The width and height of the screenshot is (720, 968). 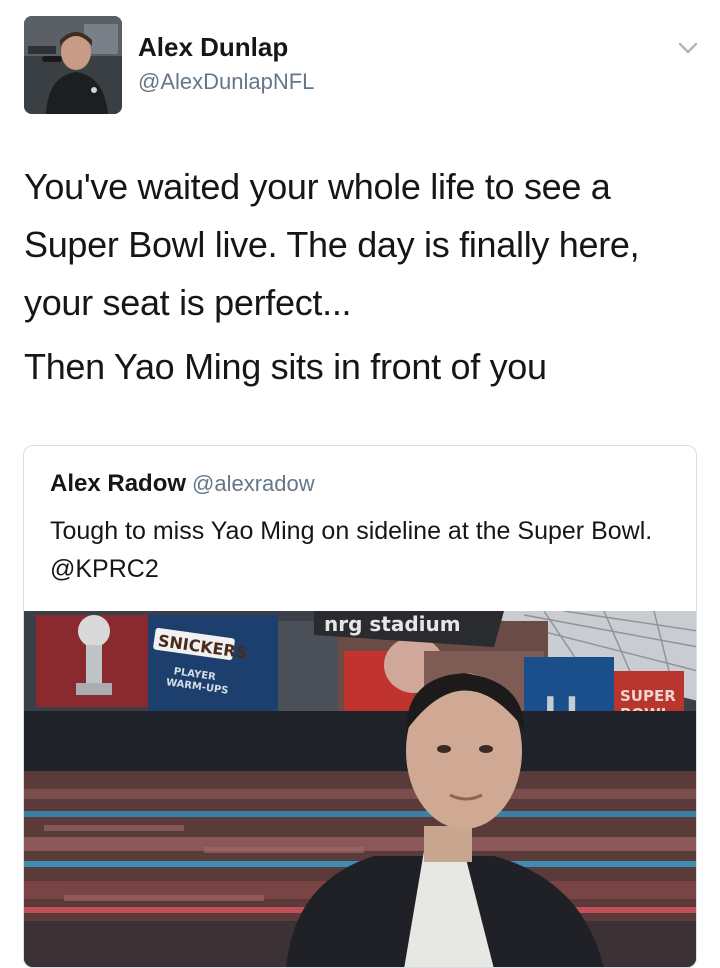 I want to click on quoted-author-name: Alex Radow, so click(x=118, y=483).